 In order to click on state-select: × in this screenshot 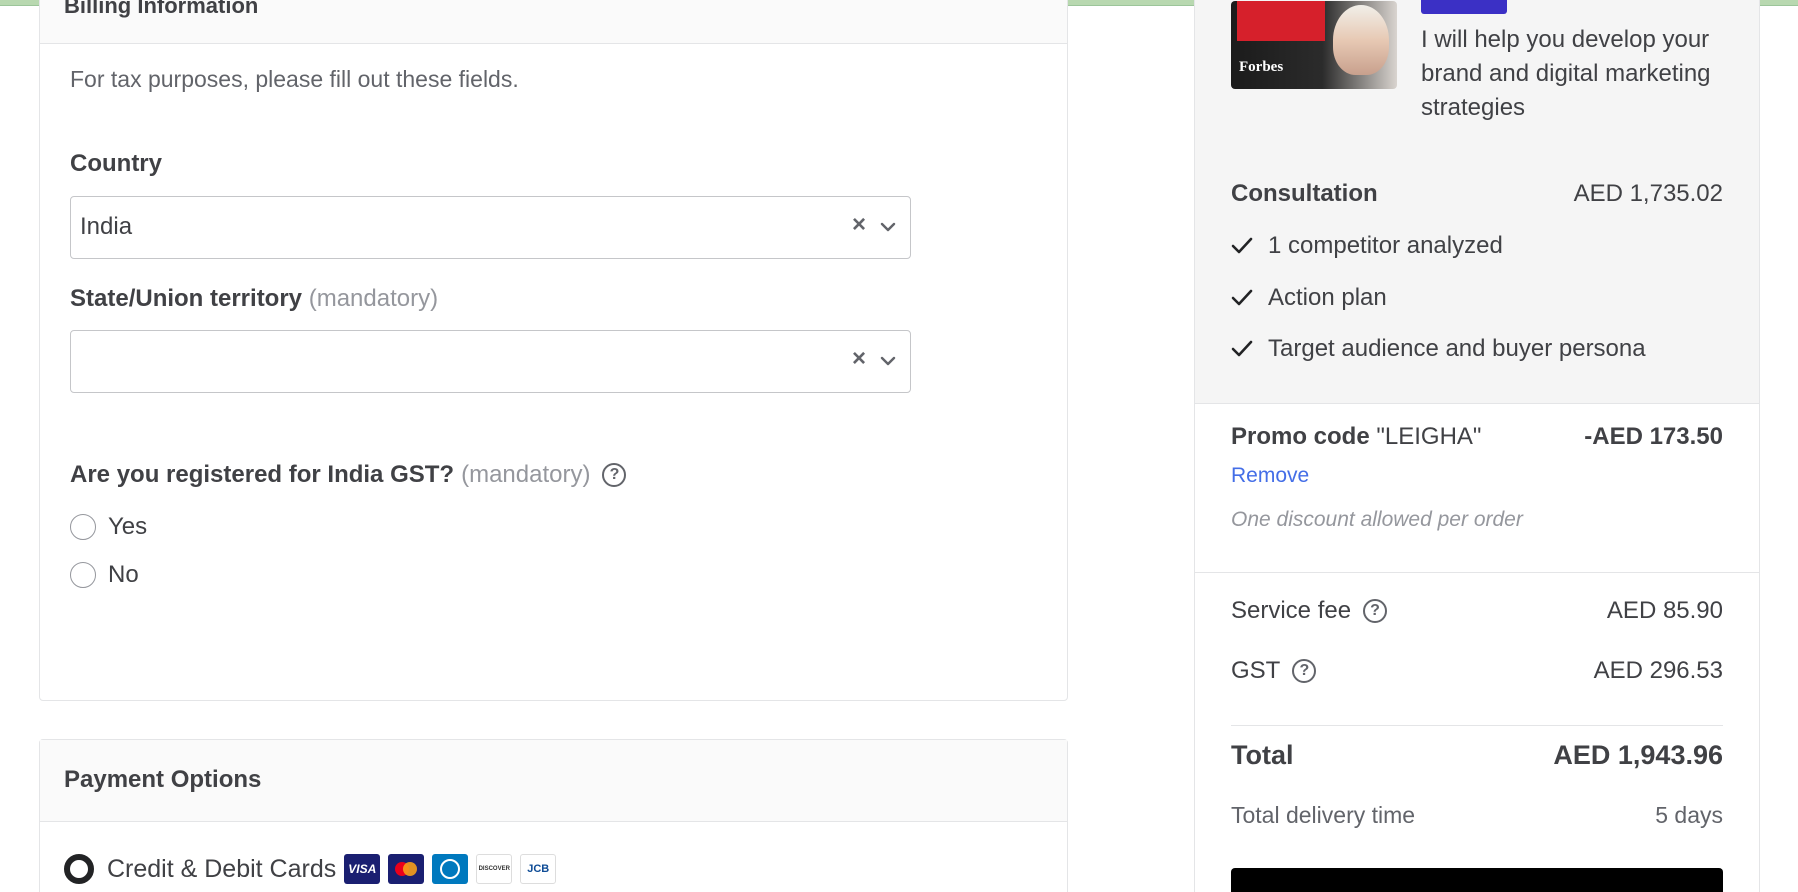, I will do `click(490, 361)`.